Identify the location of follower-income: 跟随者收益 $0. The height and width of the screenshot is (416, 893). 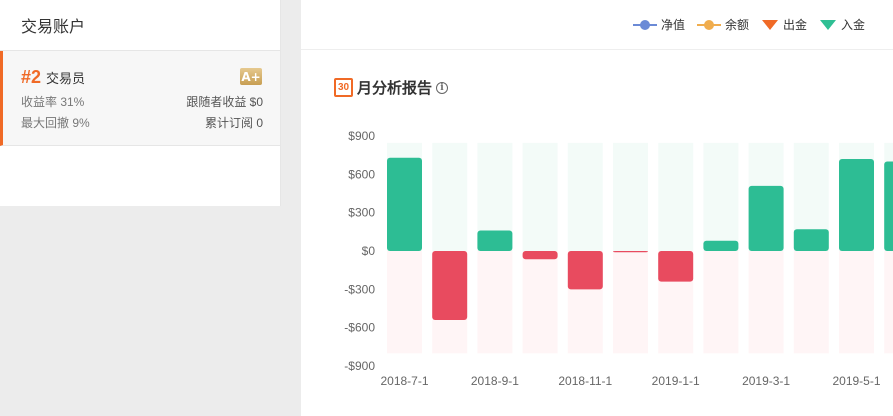
(224, 102).